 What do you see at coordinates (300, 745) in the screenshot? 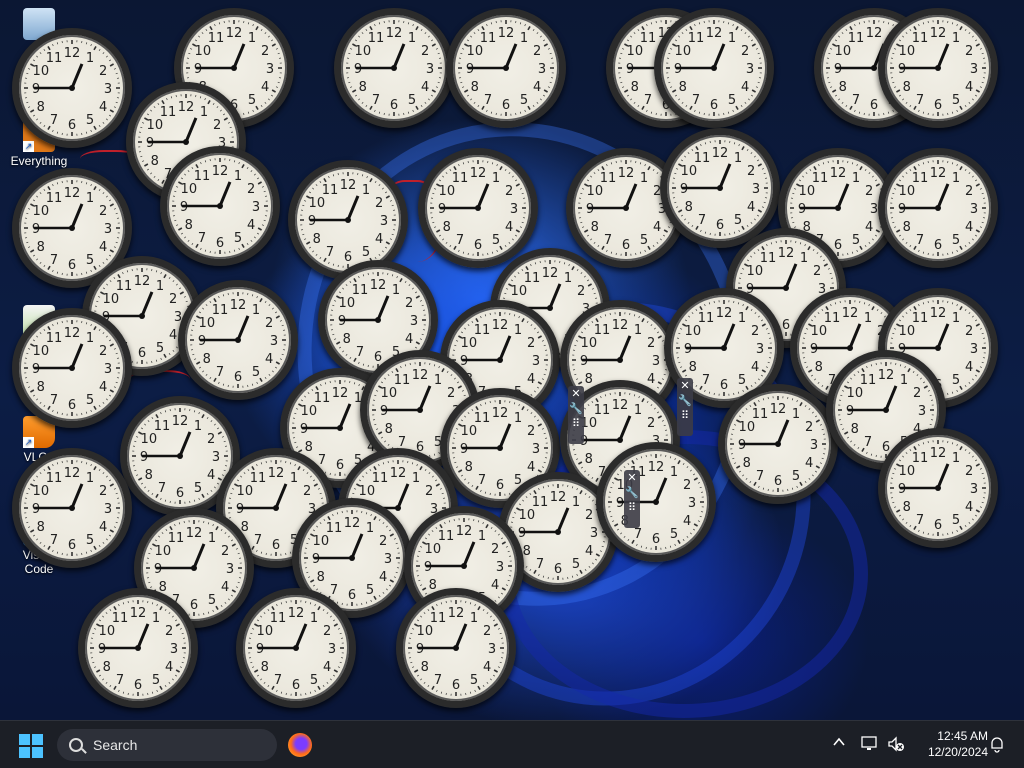
I see `taskbar-firefox-button` at bounding box center [300, 745].